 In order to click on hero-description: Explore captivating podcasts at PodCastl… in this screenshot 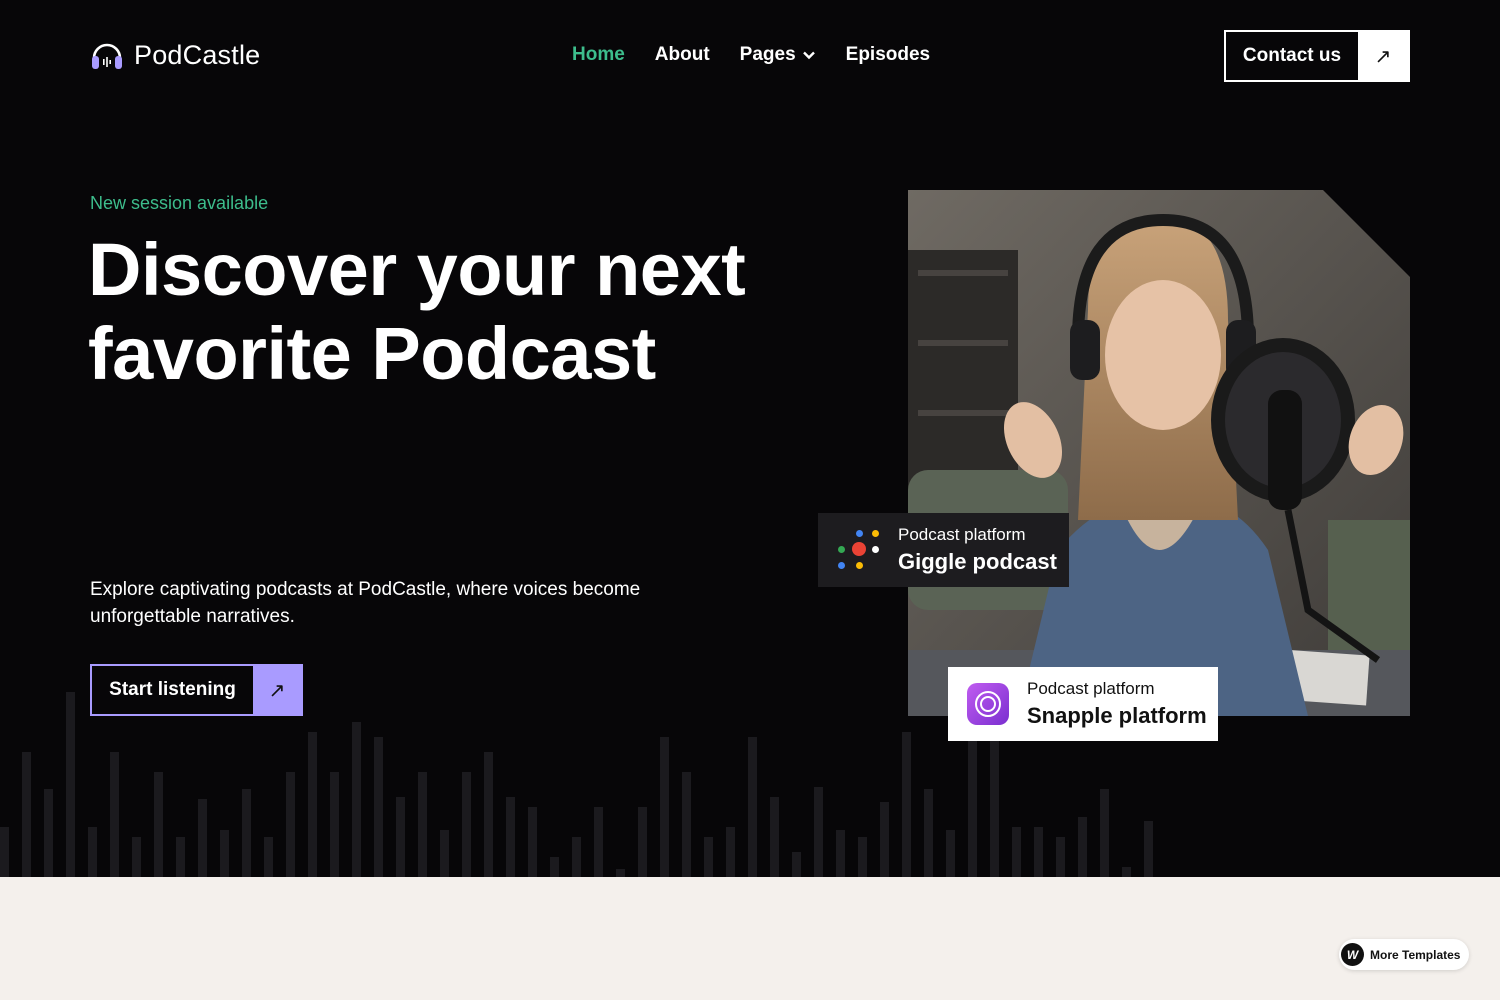, I will do `click(365, 603)`.